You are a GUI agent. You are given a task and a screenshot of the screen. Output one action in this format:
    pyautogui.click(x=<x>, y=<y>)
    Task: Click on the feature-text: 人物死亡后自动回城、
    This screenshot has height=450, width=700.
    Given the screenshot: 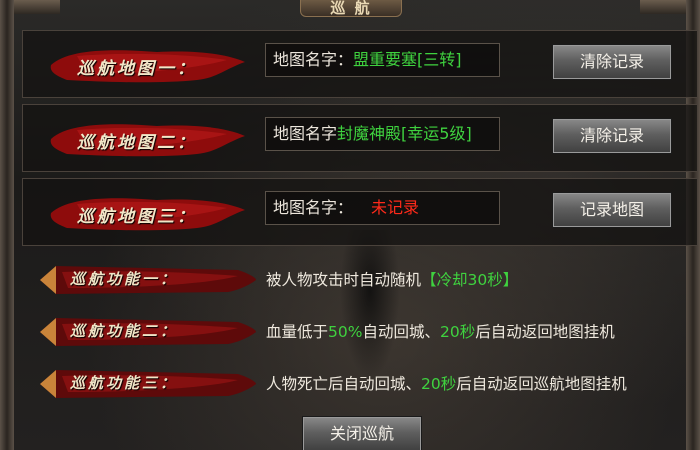 What is the action you would take?
    pyautogui.click(x=344, y=384)
    